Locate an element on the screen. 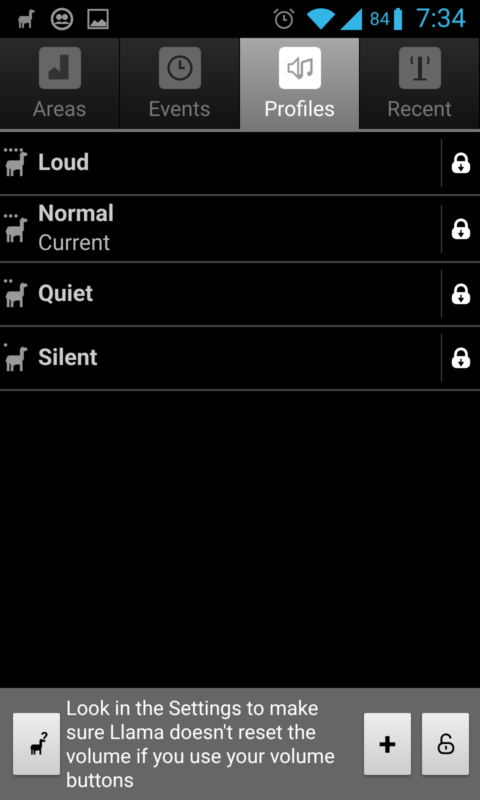  profile-row: Silent is located at coordinates (240, 359).